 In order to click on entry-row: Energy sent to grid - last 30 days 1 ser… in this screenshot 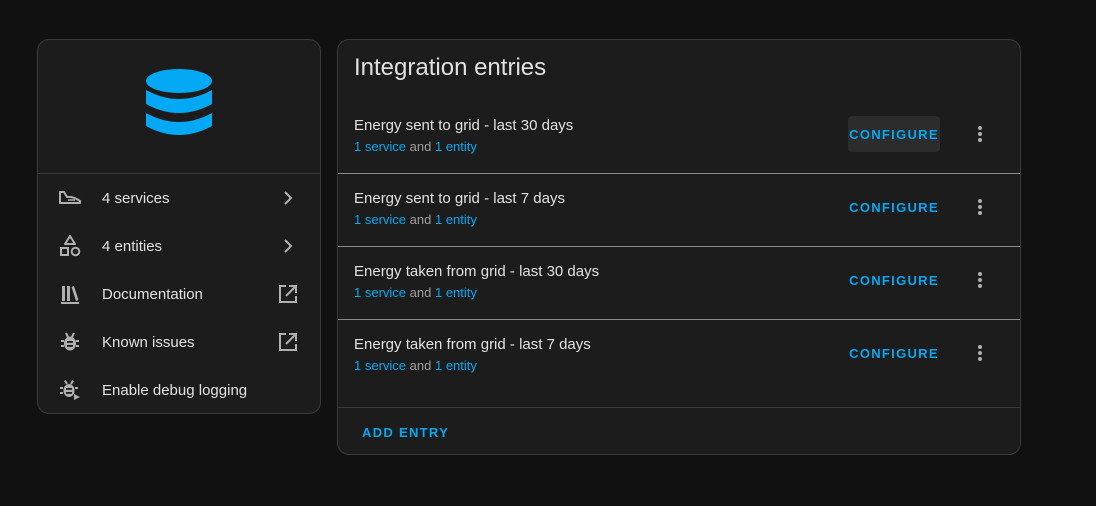, I will do `click(679, 137)`.